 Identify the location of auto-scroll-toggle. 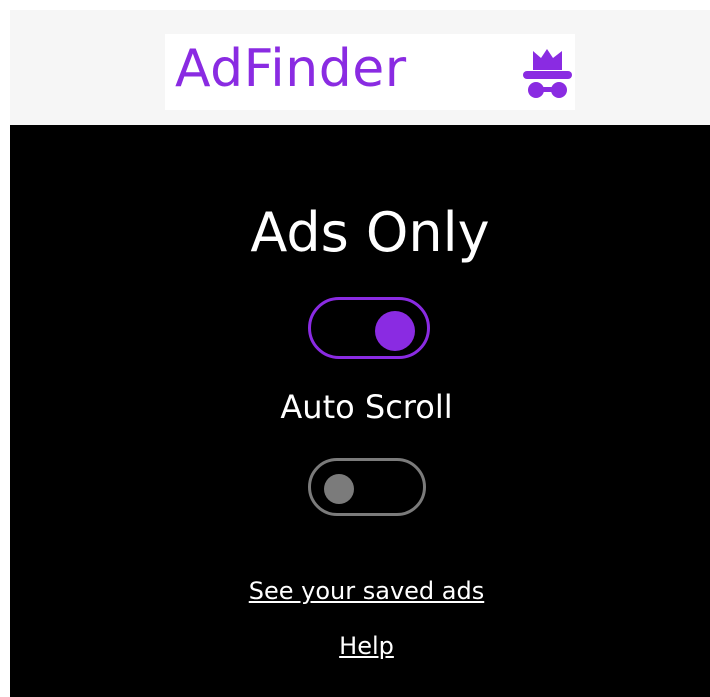
(367, 487).